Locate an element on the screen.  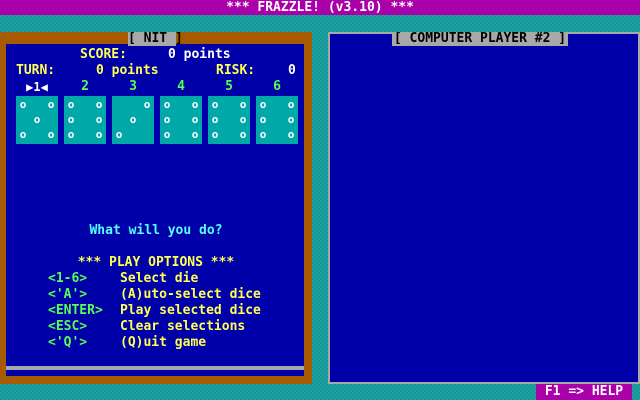
die-3: ooo is located at coordinates (133, 120).